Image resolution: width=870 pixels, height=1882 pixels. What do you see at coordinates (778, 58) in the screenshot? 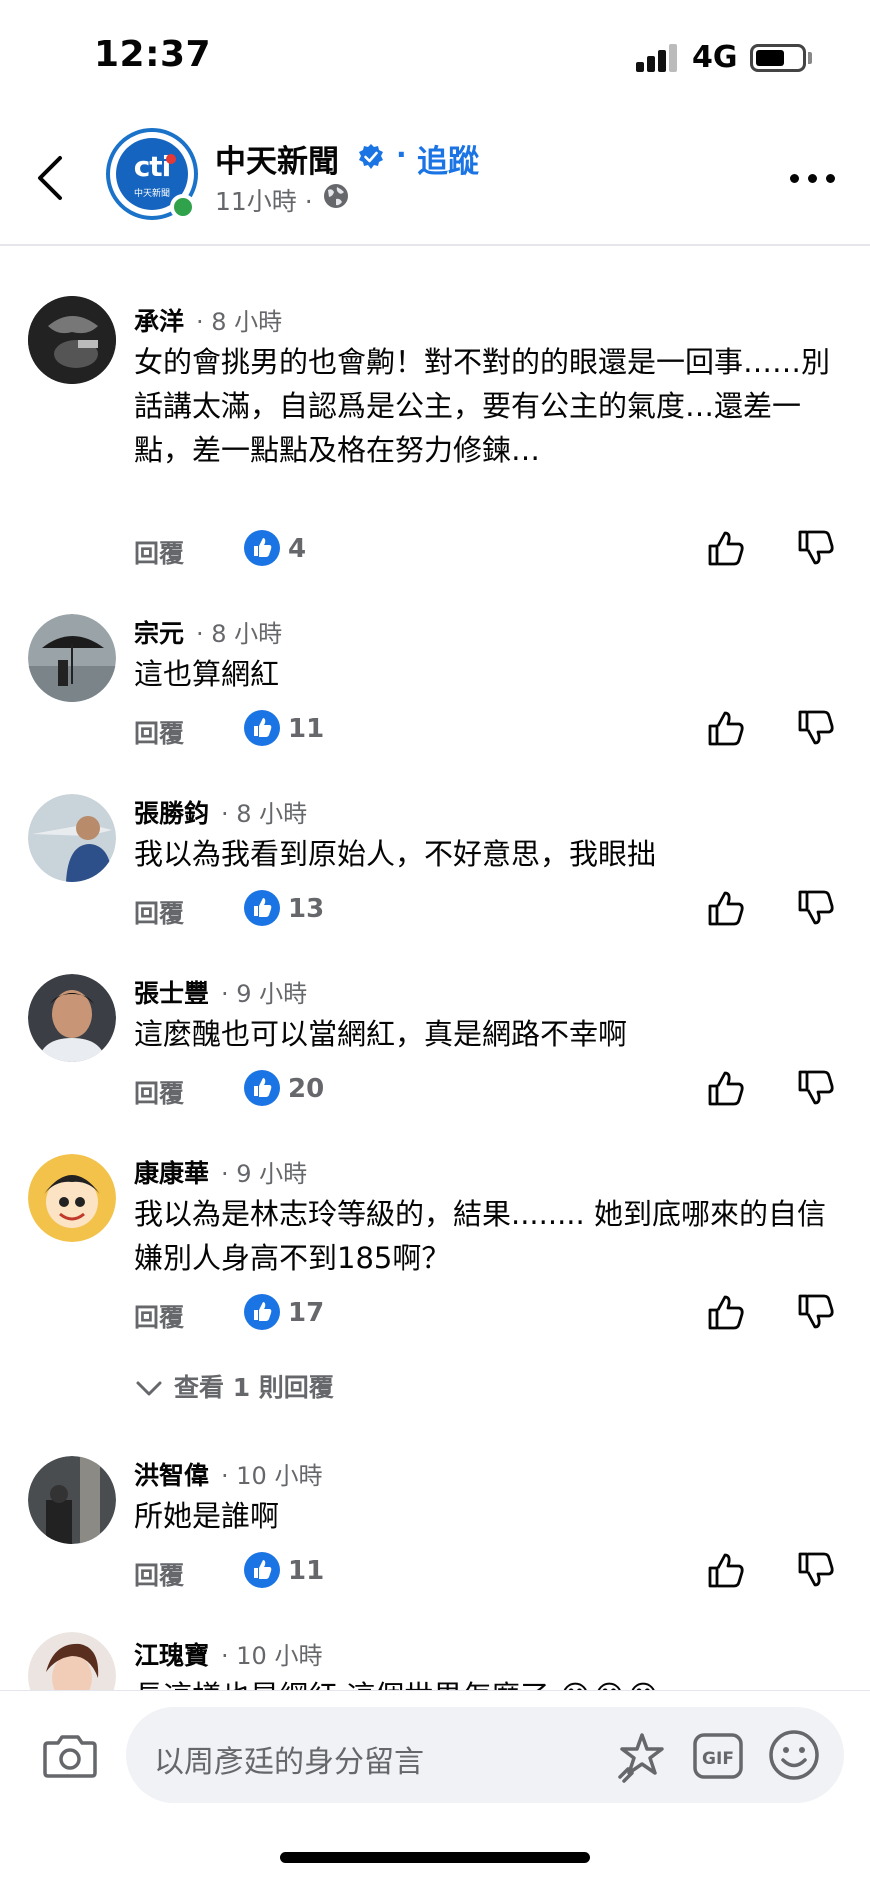
I see `battery-icon` at bounding box center [778, 58].